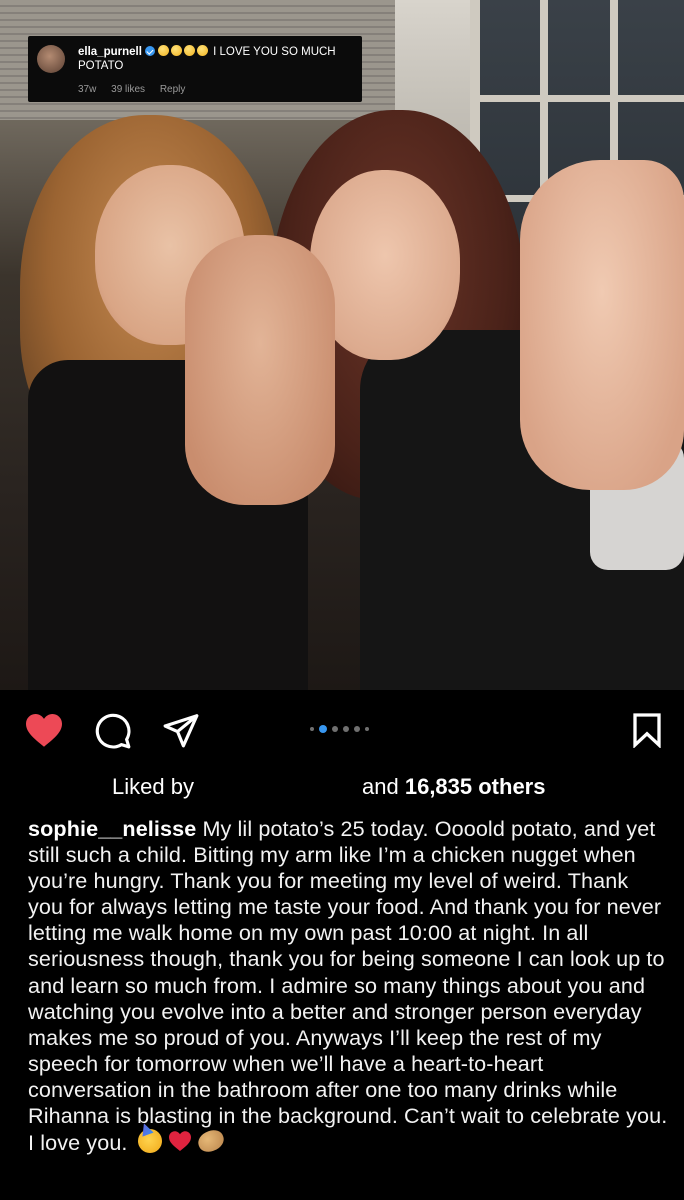 Image resolution: width=684 pixels, height=1200 pixels. I want to click on comment-reply: Reply, so click(172, 89).